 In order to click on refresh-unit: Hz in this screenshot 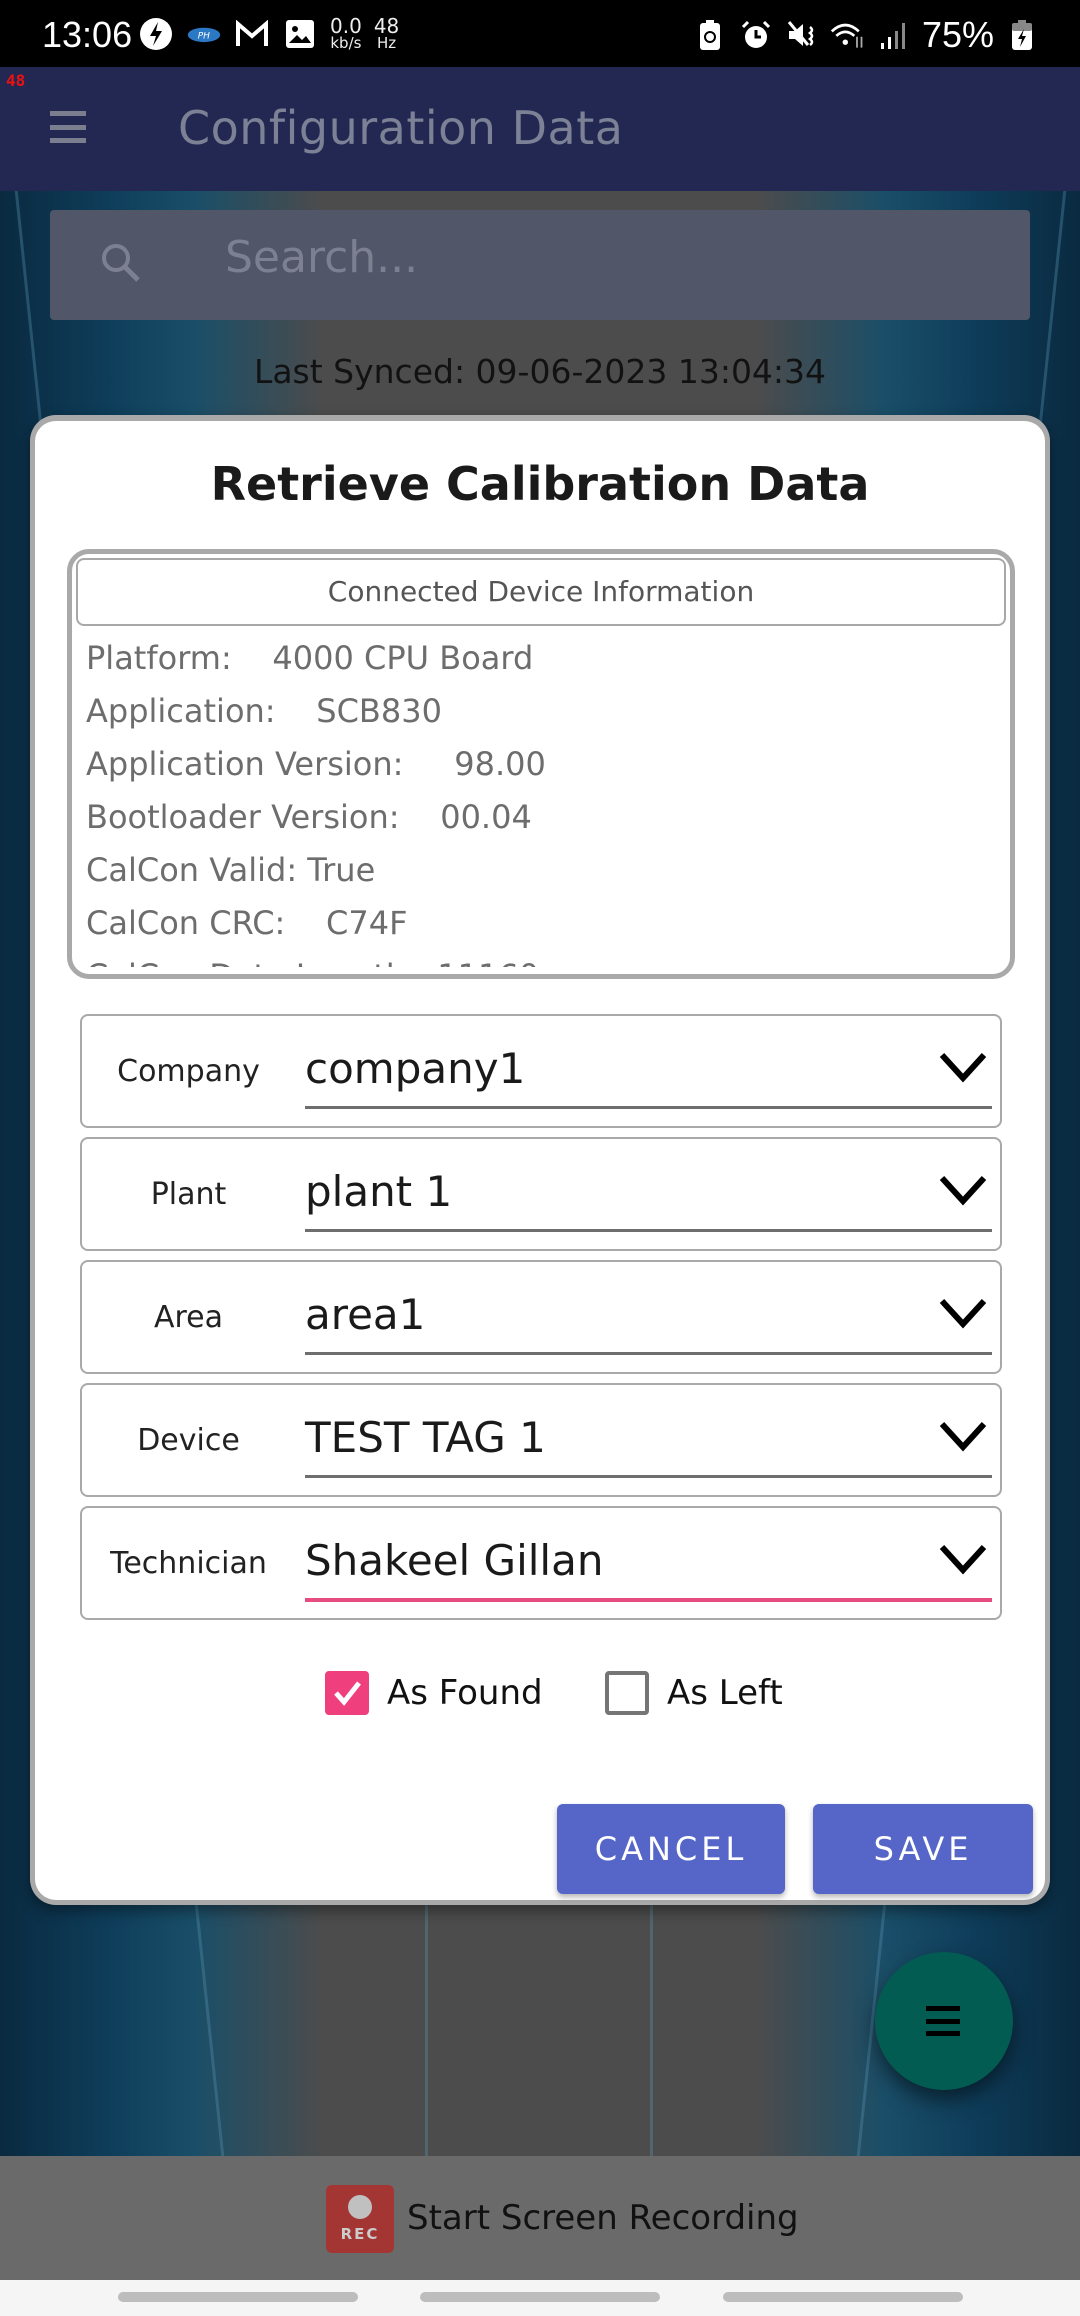, I will do `click(386, 43)`.